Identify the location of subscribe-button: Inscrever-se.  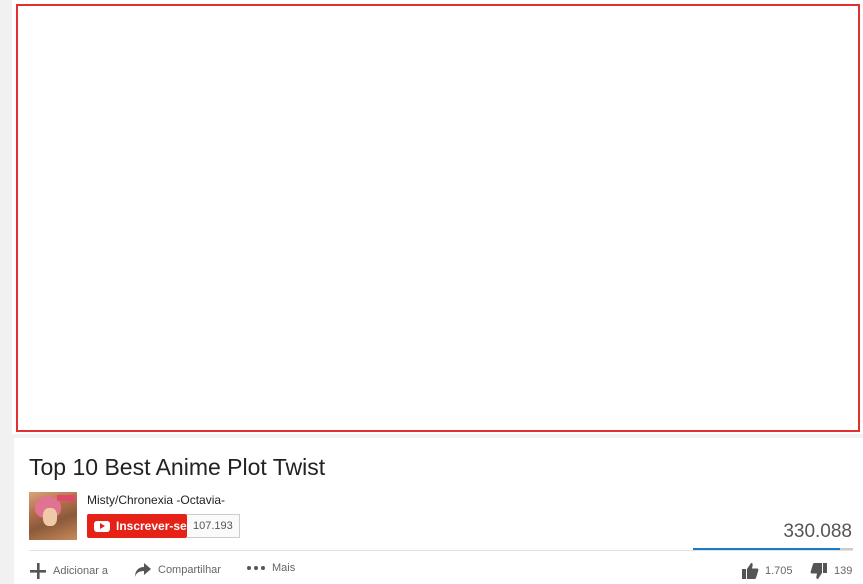
(137, 526).